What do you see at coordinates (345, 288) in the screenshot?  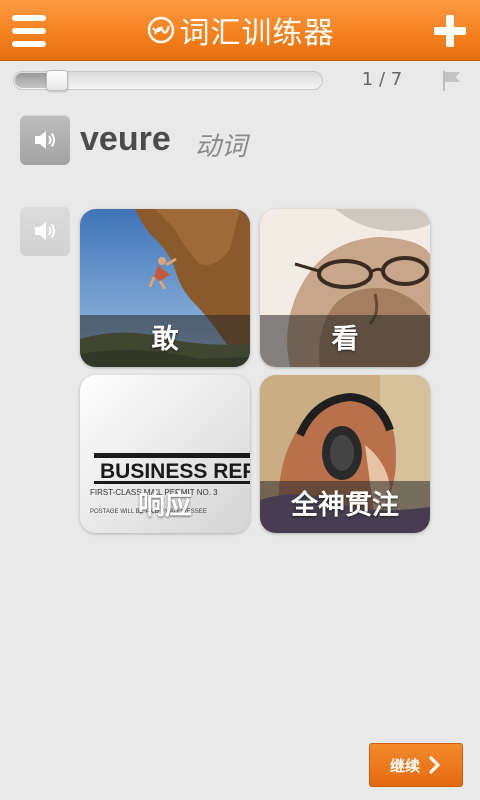 I see `answer-option-2: 看` at bounding box center [345, 288].